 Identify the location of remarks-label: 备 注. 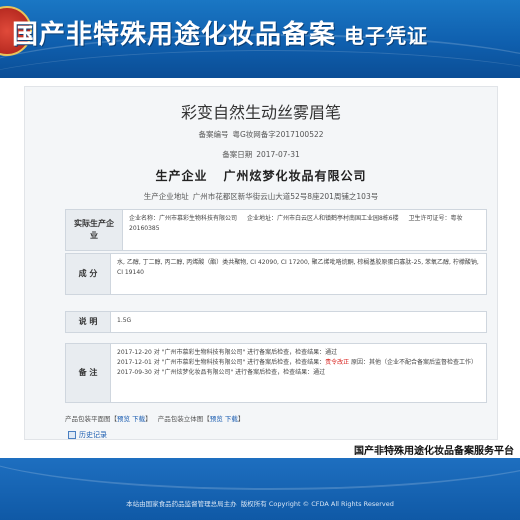
(88, 373).